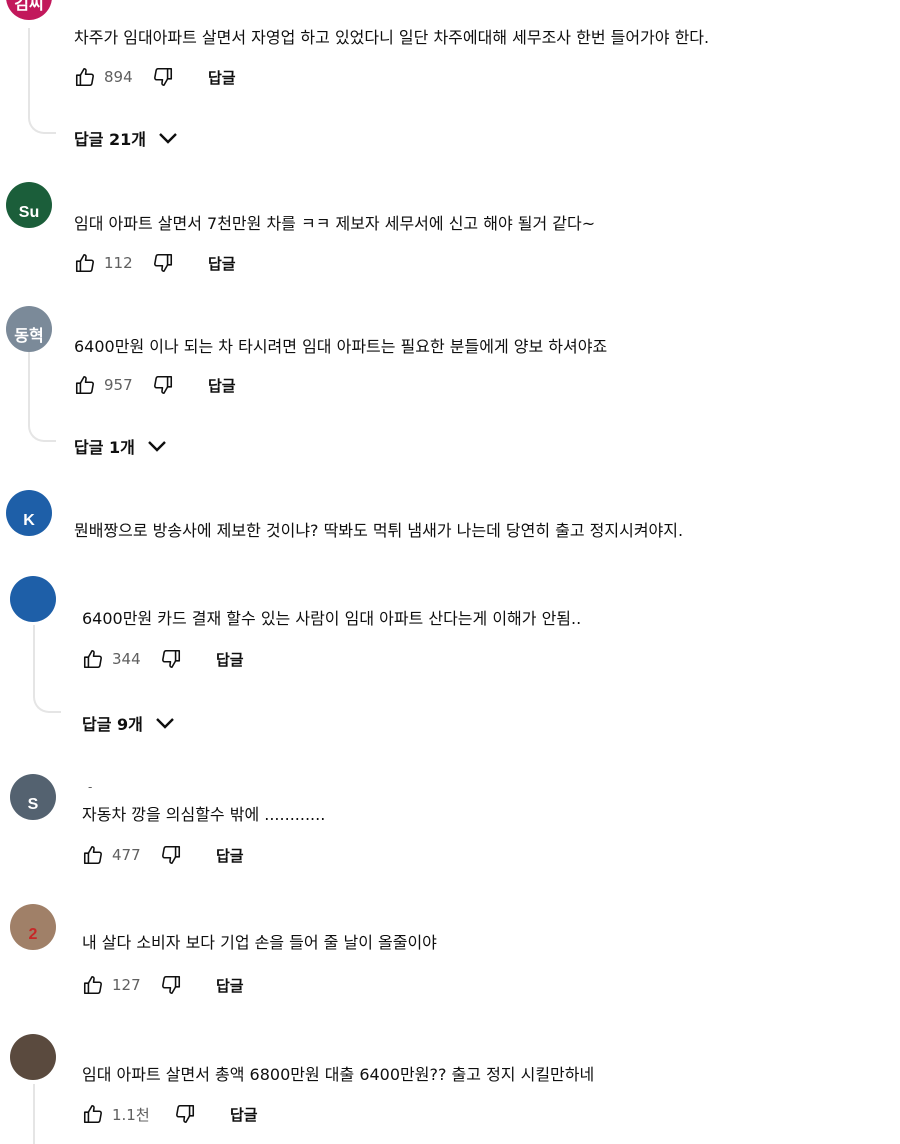 The height and width of the screenshot is (1144, 900). Describe the element at coordinates (126, 985) in the screenshot. I see `like-count: 127` at that location.